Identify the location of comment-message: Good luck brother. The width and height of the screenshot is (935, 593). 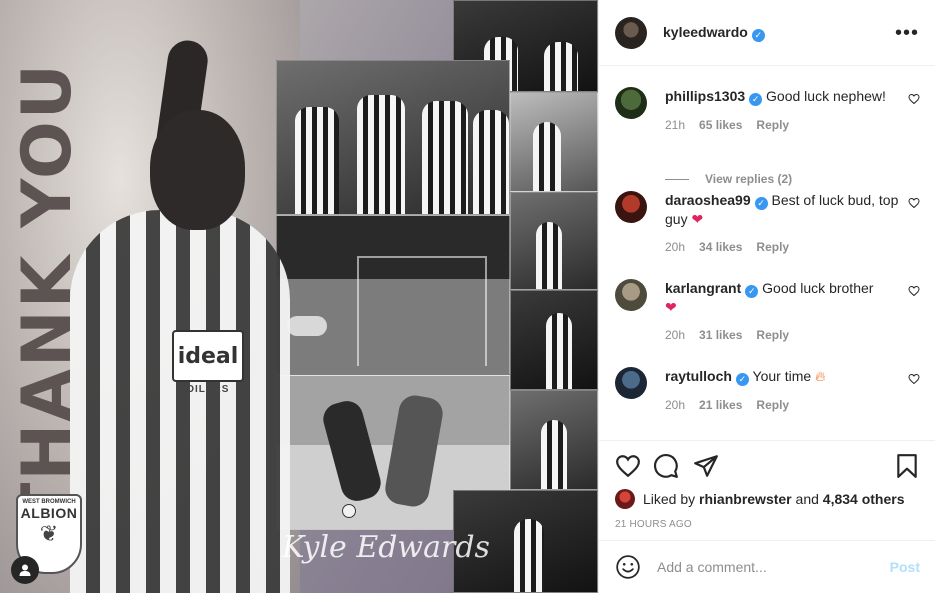
(818, 288).